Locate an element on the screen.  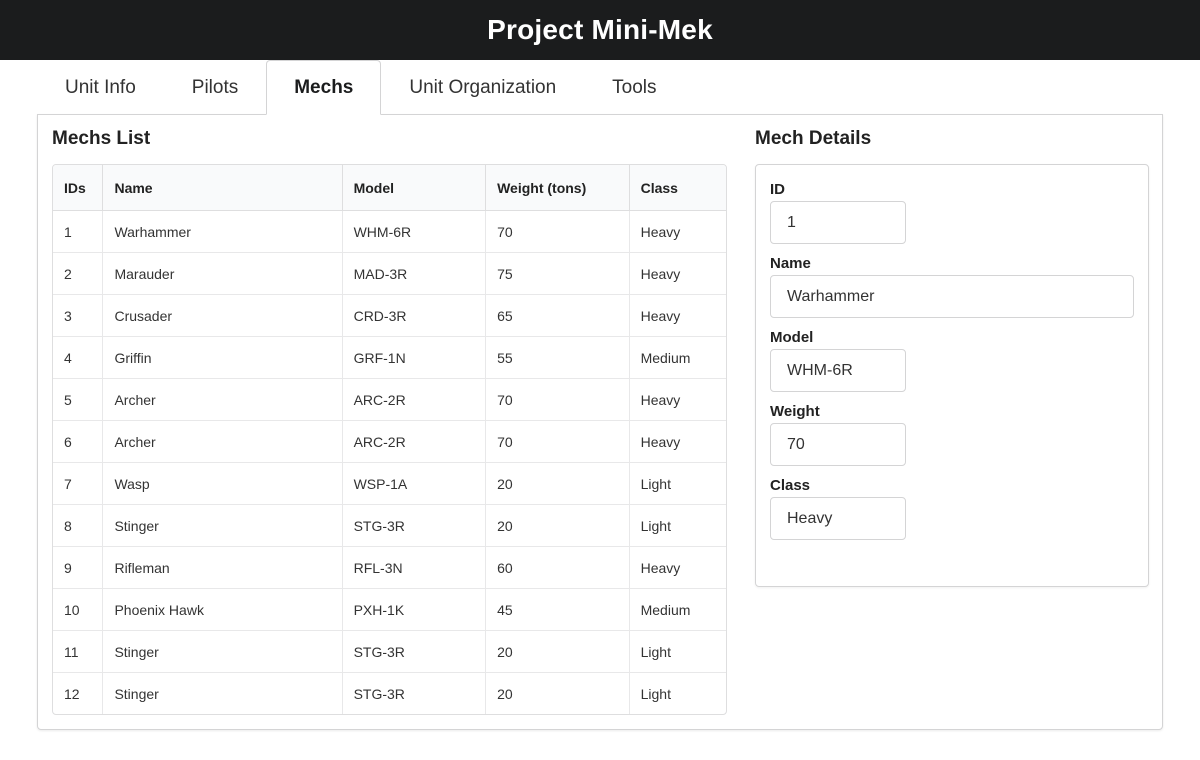
cell-name: Wasp is located at coordinates (222, 483).